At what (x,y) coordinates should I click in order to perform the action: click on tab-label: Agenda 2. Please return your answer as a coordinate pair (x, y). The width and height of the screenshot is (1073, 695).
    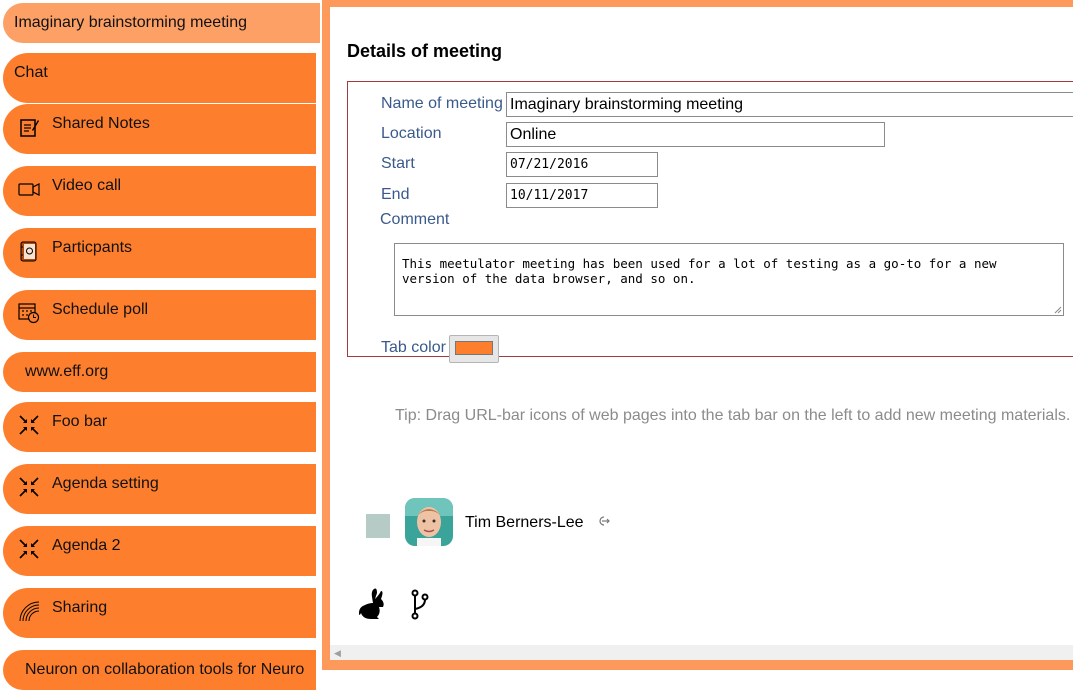
    Looking at the image, I should click on (86, 545).